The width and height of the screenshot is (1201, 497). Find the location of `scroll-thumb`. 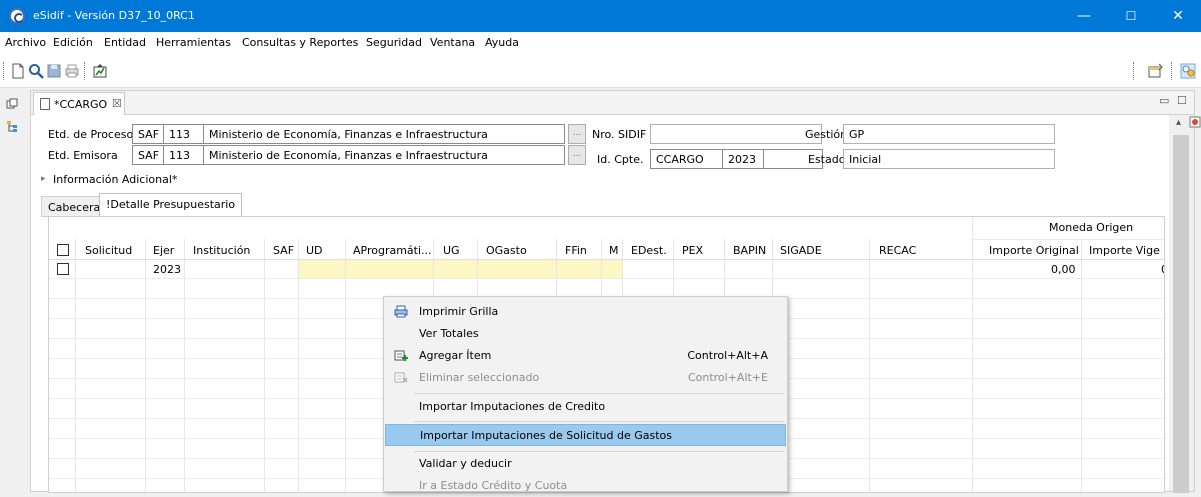

scroll-thumb is located at coordinates (1181, 314).